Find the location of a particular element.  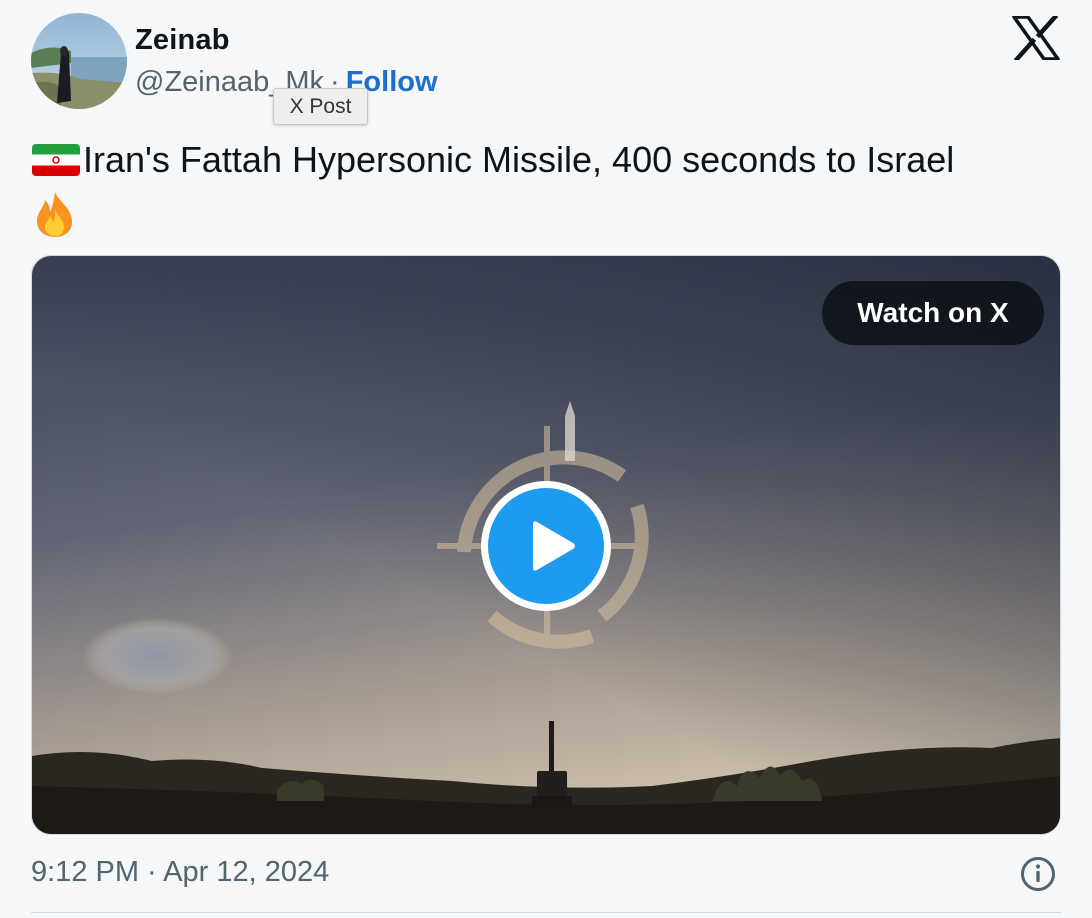

info-icon is located at coordinates (1038, 874).